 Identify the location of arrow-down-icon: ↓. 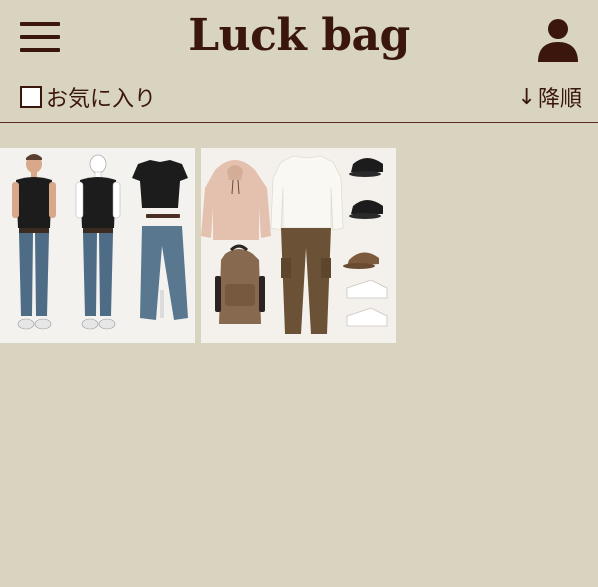
(526, 97).